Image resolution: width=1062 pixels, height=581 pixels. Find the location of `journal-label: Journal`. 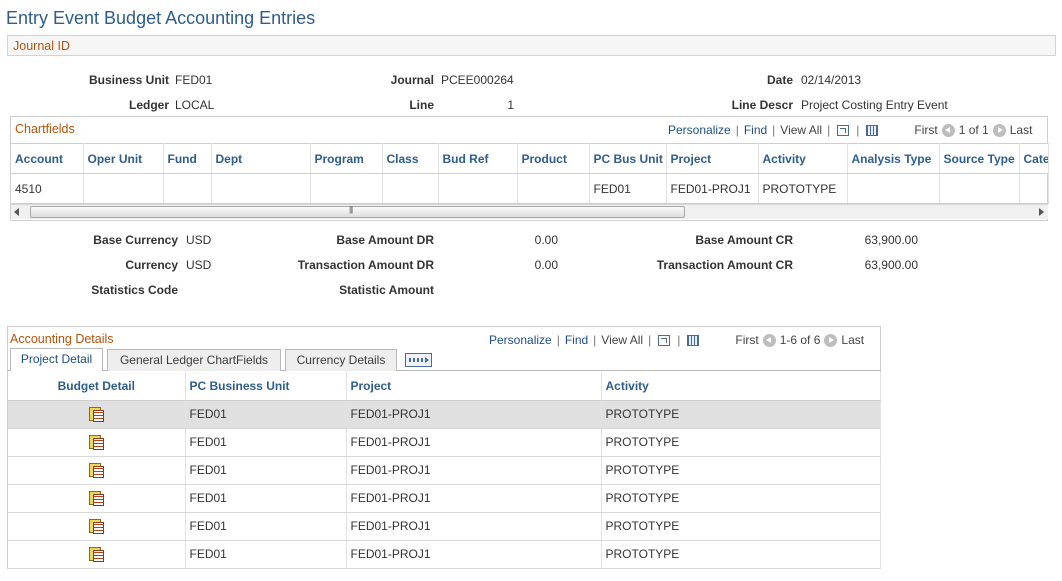

journal-label: Journal is located at coordinates (412, 80).